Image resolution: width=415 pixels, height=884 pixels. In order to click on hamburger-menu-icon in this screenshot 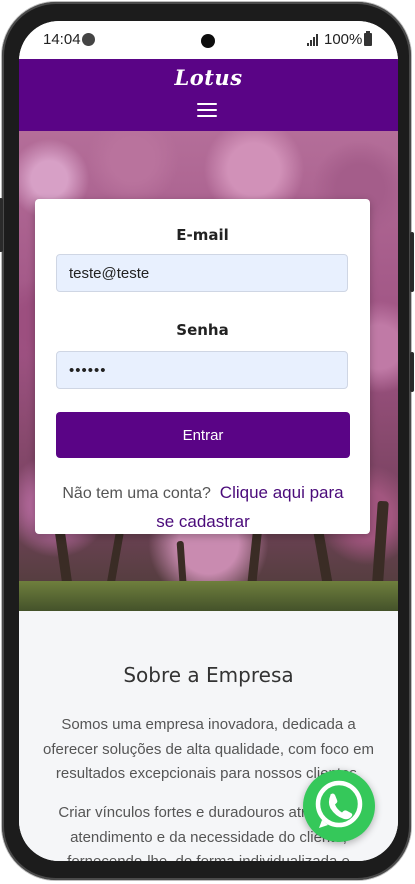, I will do `click(208, 110)`.